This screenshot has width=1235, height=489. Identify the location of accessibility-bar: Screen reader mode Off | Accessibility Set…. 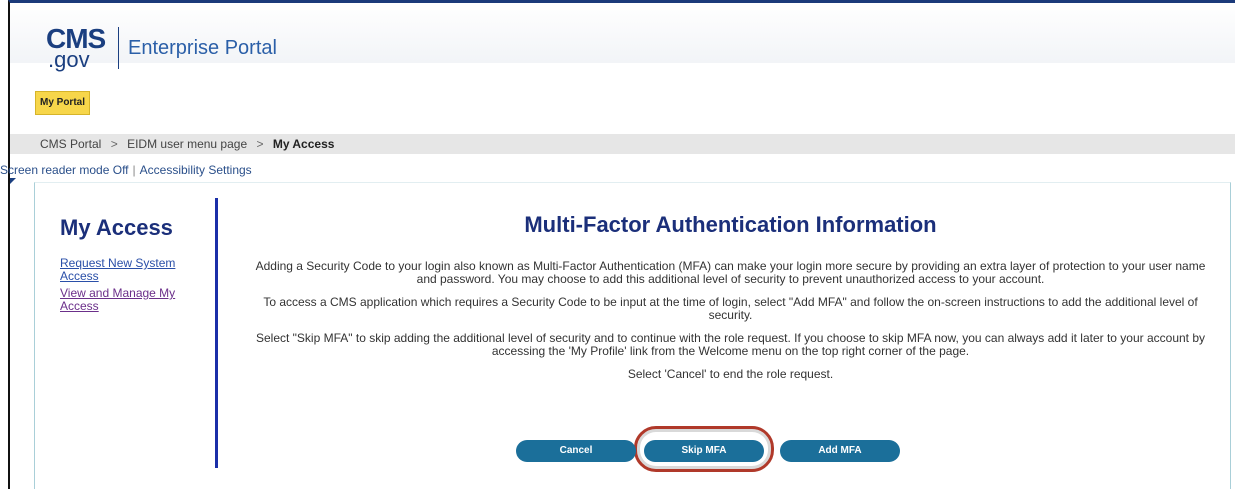
(126, 170).